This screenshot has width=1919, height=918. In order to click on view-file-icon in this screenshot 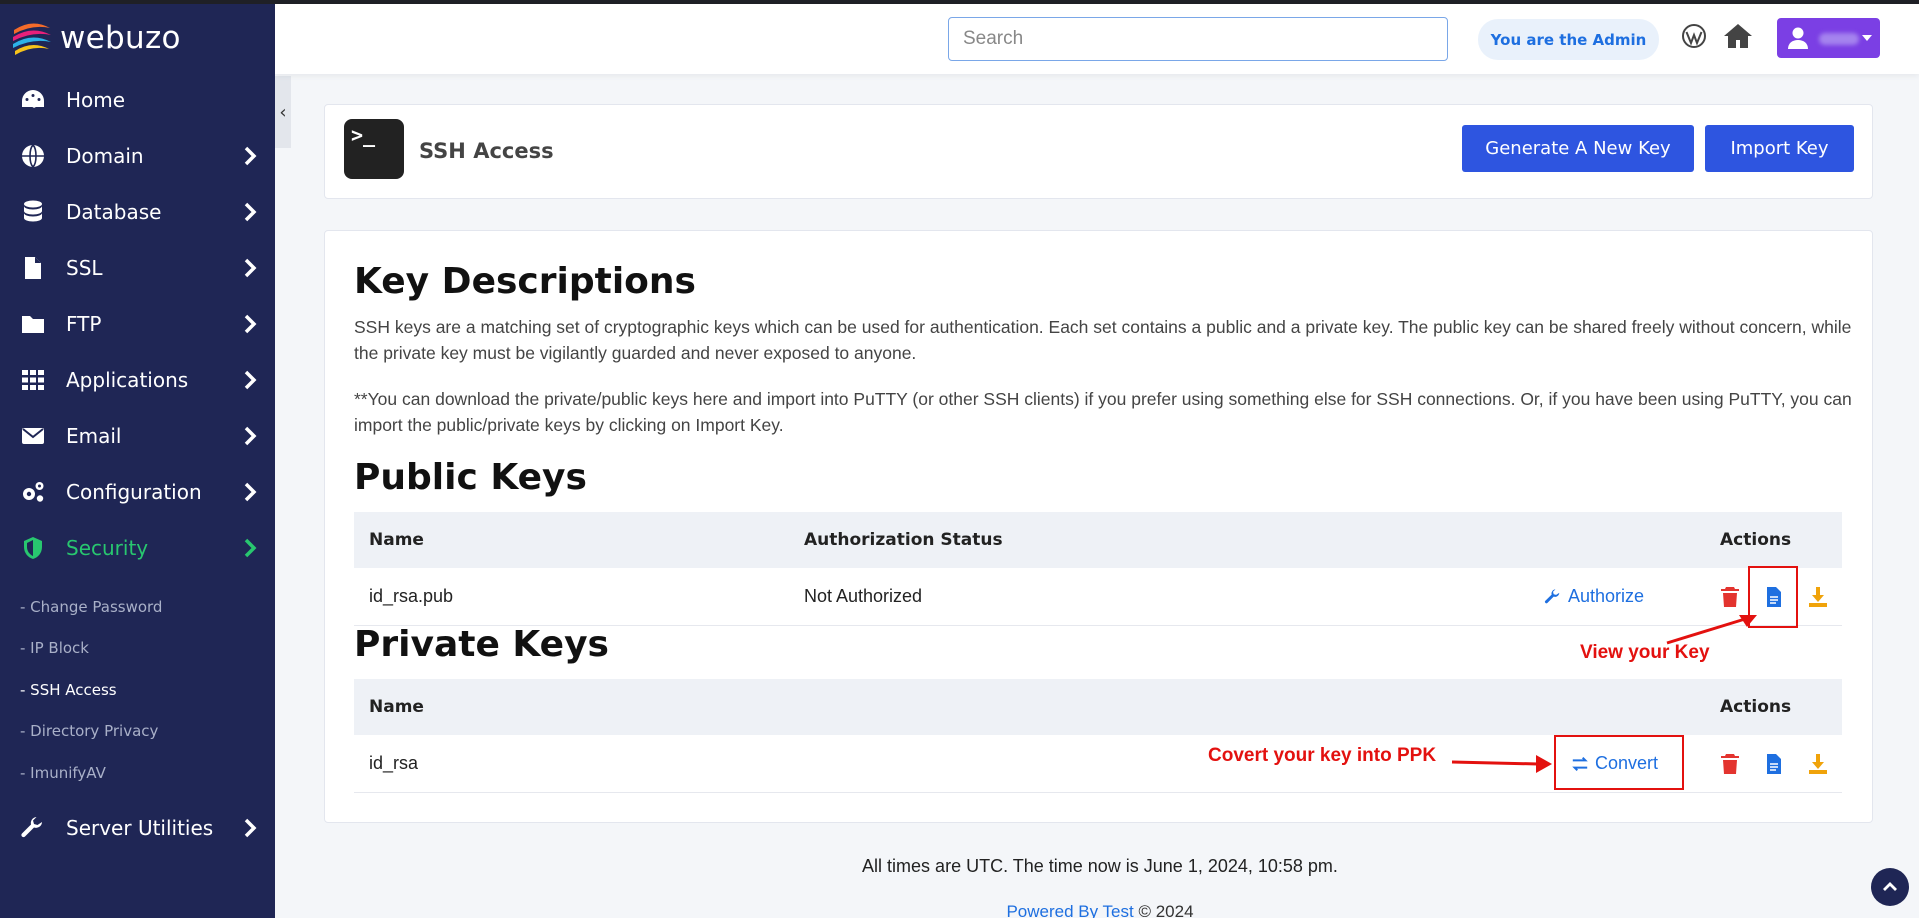, I will do `click(1774, 764)`.